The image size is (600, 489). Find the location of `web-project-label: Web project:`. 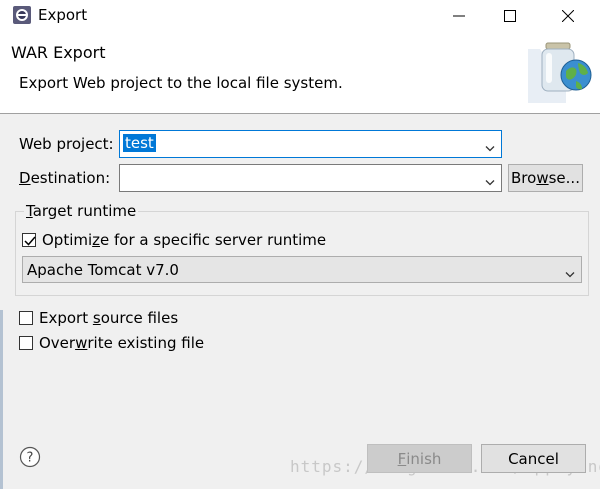

web-project-label: Web project: is located at coordinates (66, 144).